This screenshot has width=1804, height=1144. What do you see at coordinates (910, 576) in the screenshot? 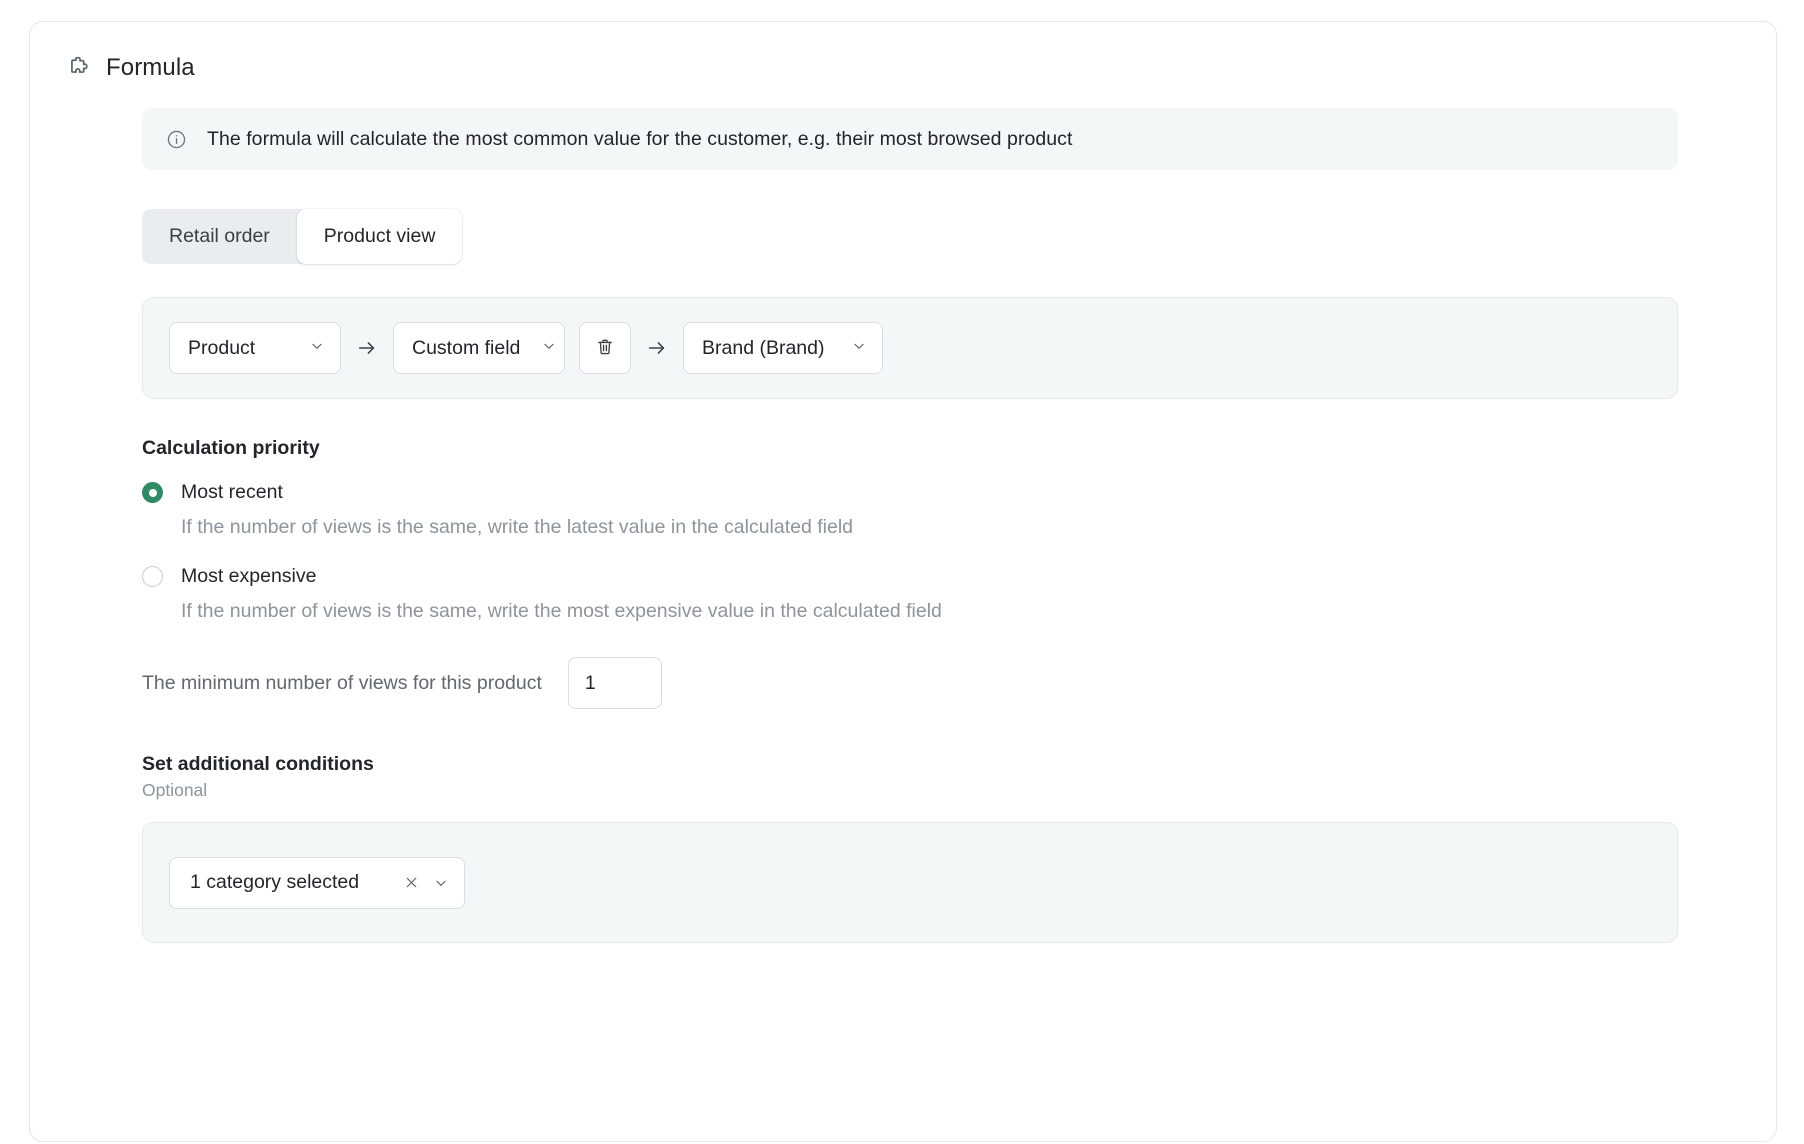
I see `radio-row: Most expensive` at bounding box center [910, 576].